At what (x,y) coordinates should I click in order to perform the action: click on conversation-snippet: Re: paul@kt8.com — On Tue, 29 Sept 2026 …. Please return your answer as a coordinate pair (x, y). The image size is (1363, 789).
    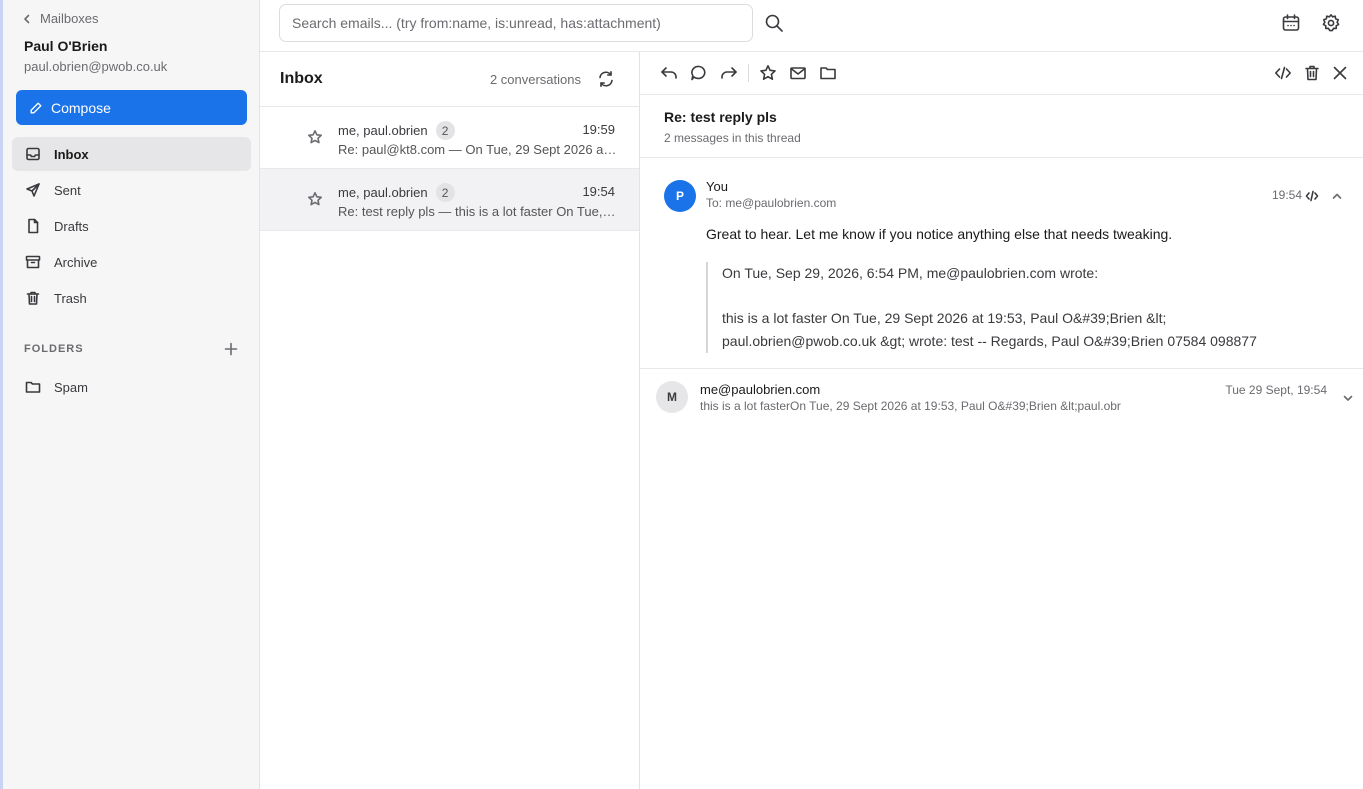
    Looking at the image, I should click on (478, 149).